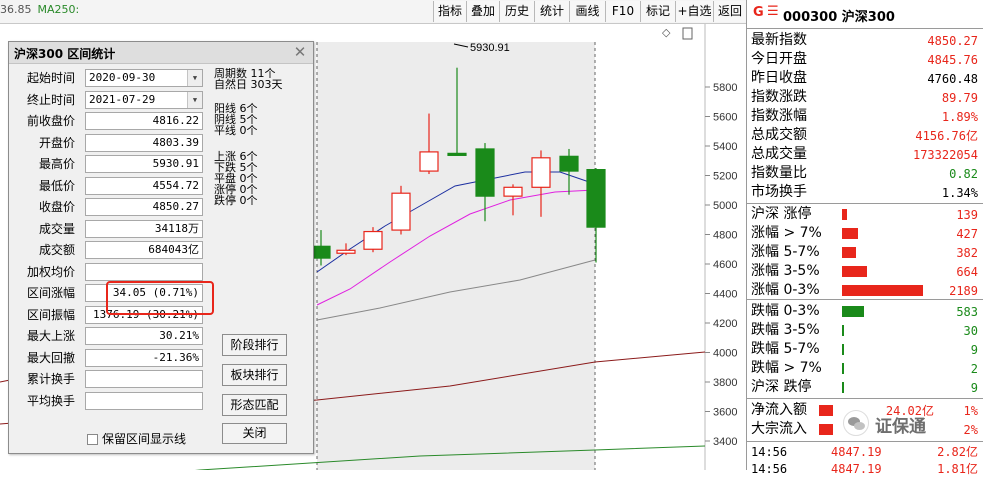 This screenshot has height=478, width=983. Describe the element at coordinates (144, 400) in the screenshot. I see `field-value` at that location.